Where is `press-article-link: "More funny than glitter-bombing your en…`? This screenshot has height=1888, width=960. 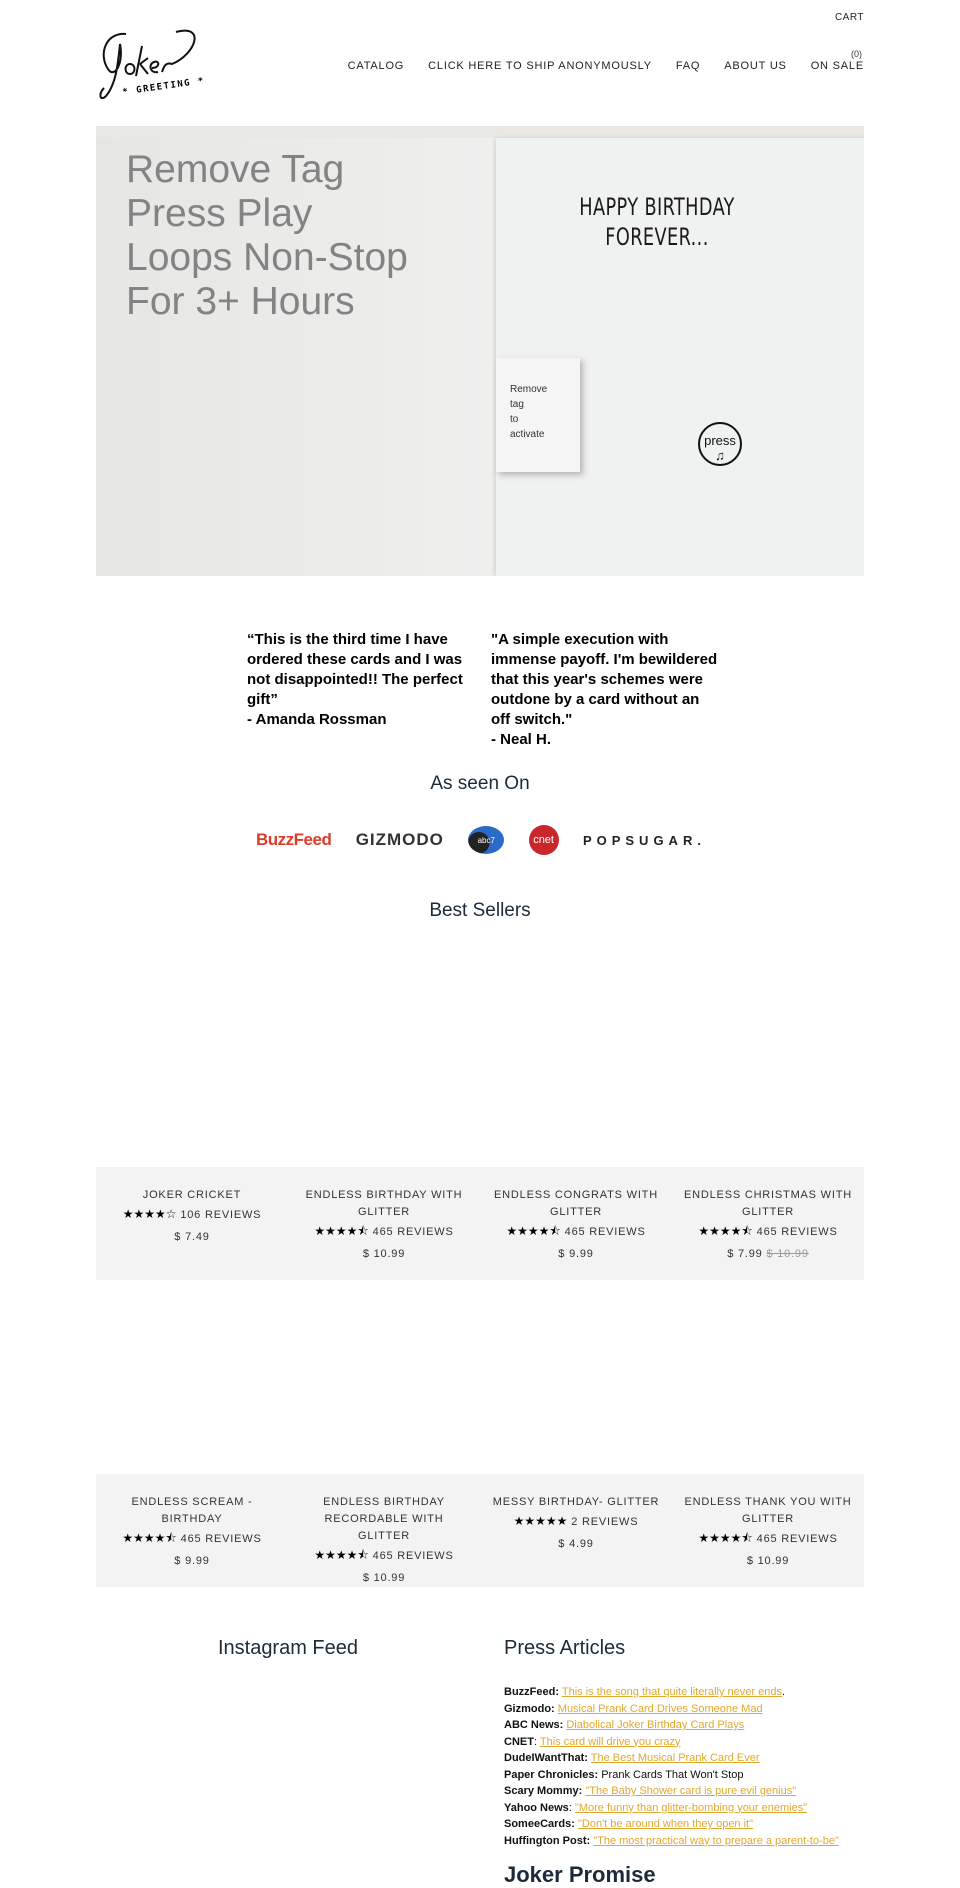 press-article-link: "More funny than glitter-bombing your en… is located at coordinates (691, 1808).